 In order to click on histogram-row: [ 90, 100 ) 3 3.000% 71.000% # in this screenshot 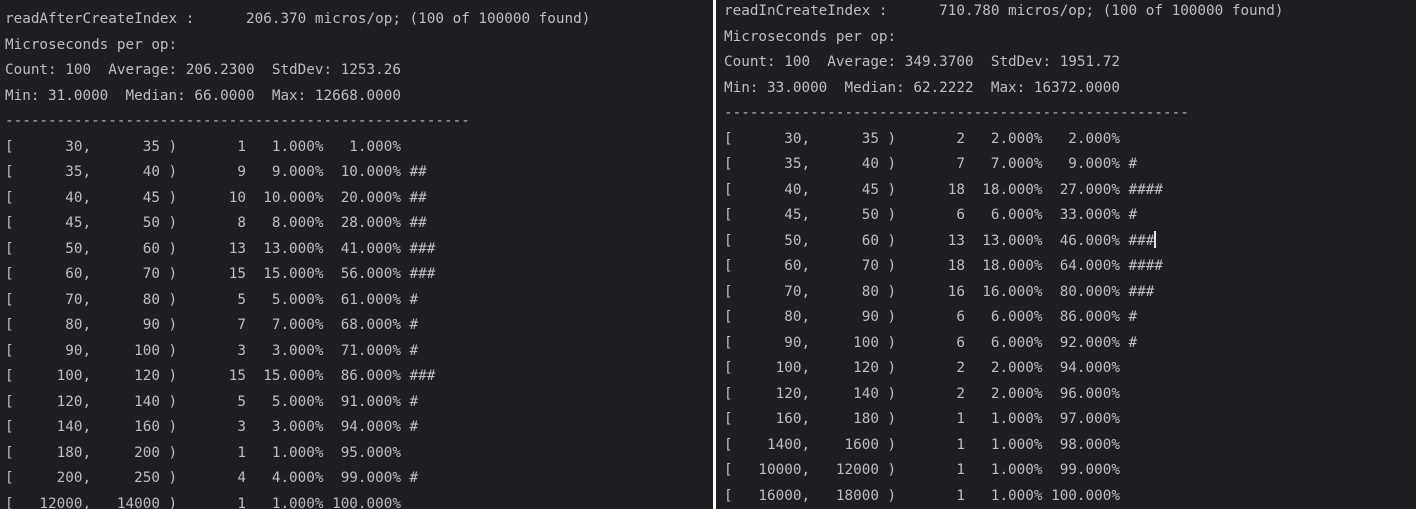, I will do `click(212, 350)`.